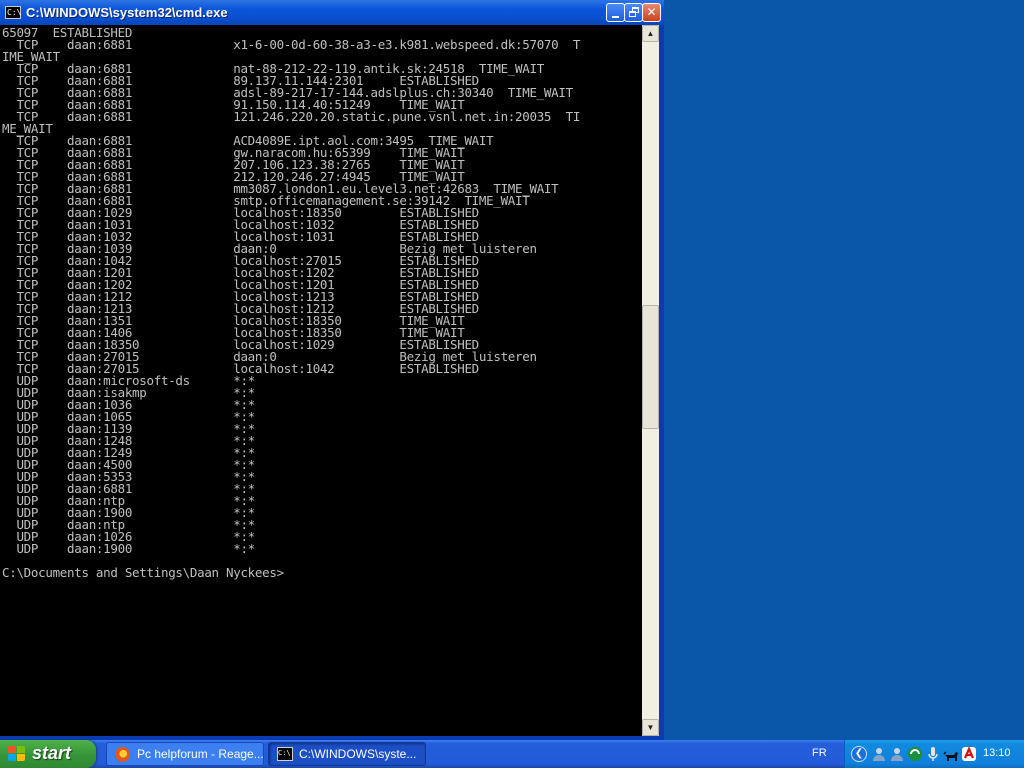  What do you see at coordinates (122, 754) in the screenshot?
I see `firefox-icon` at bounding box center [122, 754].